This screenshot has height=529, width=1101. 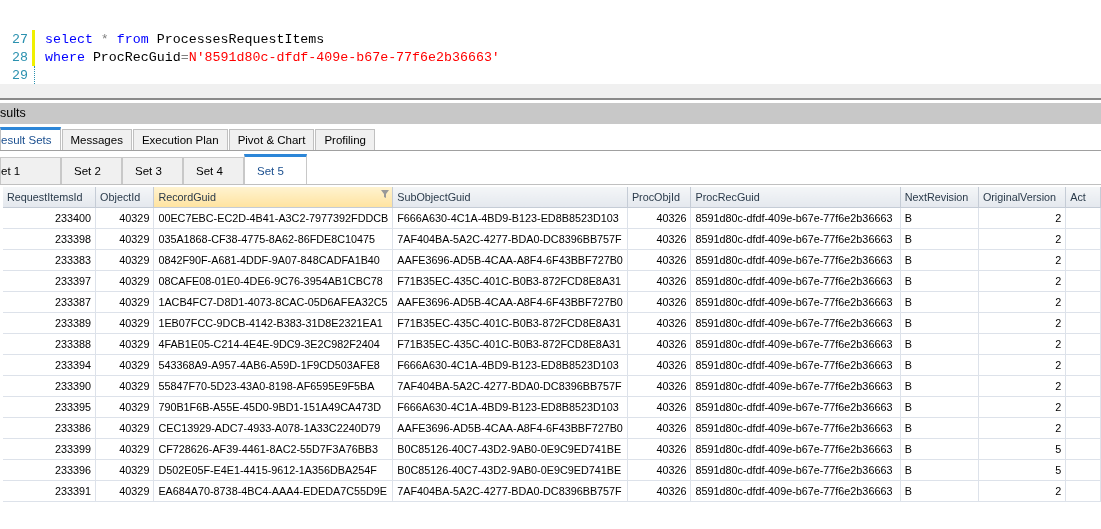 I want to click on result-set-tab: Set 5, so click(x=275, y=169).